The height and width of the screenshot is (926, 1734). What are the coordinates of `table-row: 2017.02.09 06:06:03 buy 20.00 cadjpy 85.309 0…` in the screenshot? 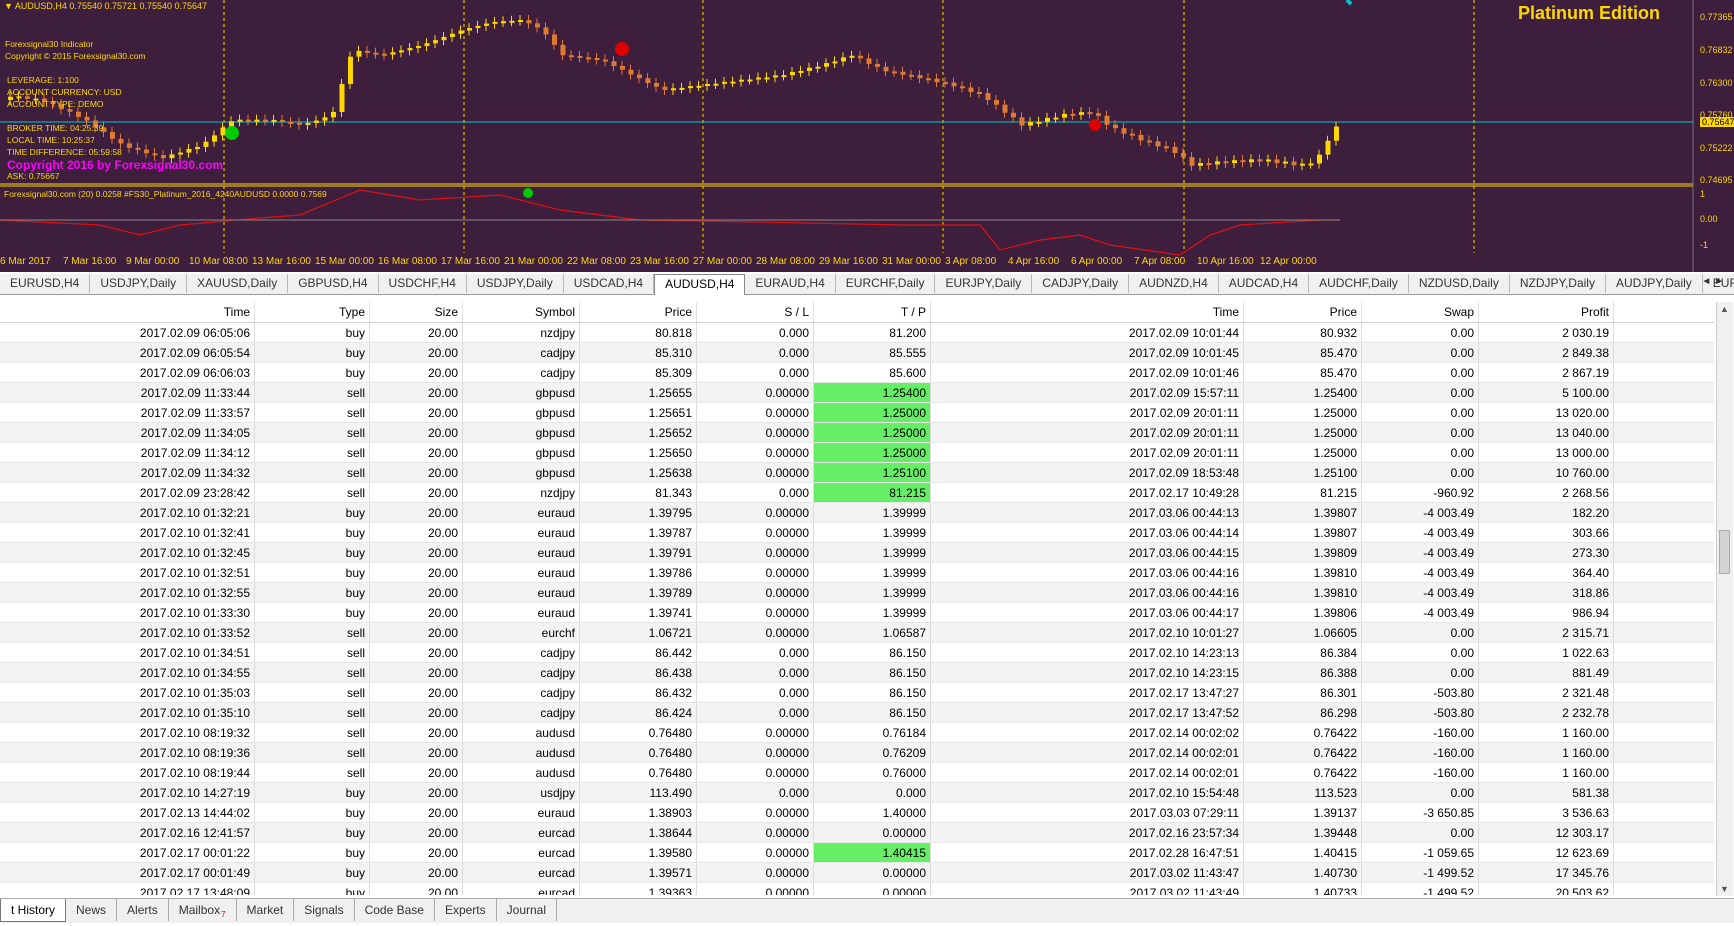 It's located at (857, 373).